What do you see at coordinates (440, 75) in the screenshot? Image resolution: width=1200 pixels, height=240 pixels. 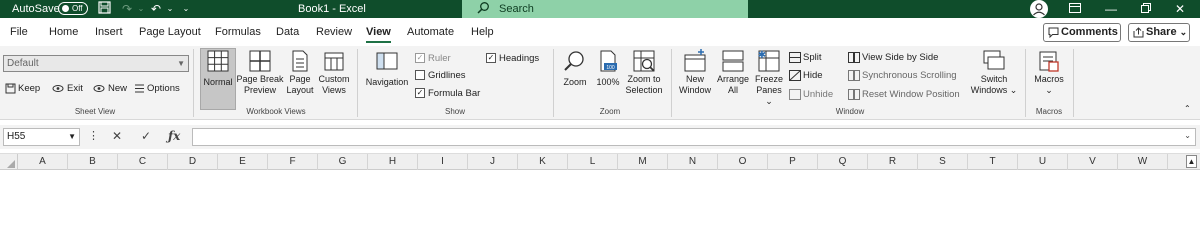 I see `gridlines-checkbox: Gridlines` at bounding box center [440, 75].